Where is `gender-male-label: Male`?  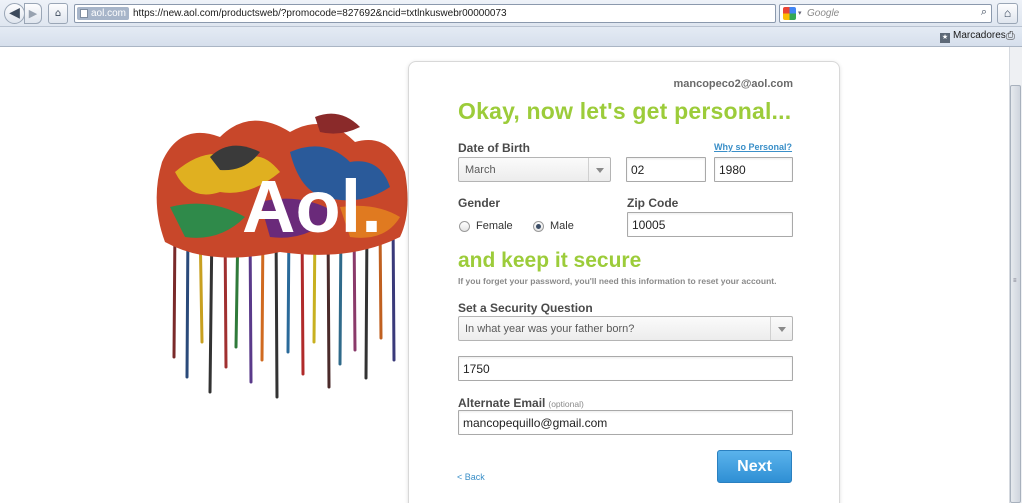
gender-male-label: Male is located at coordinates (562, 226).